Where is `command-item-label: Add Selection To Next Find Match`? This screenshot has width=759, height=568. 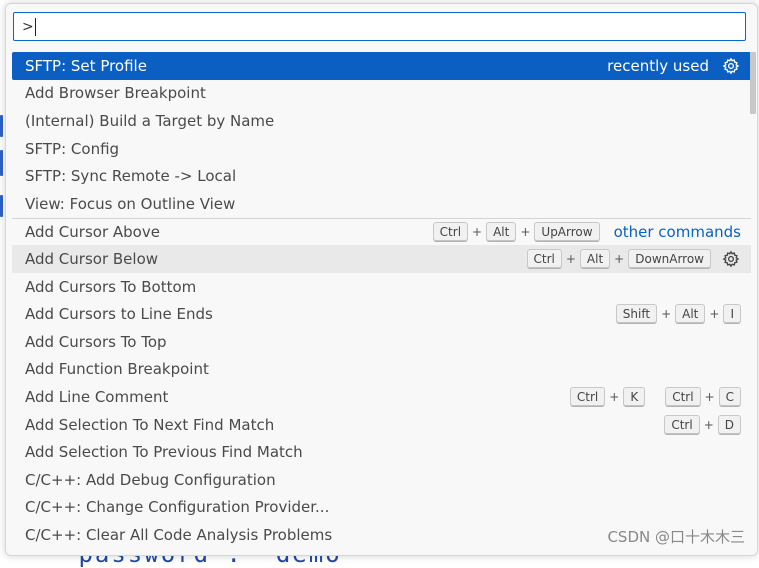
command-item-label: Add Selection To Next Find Match is located at coordinates (150, 424).